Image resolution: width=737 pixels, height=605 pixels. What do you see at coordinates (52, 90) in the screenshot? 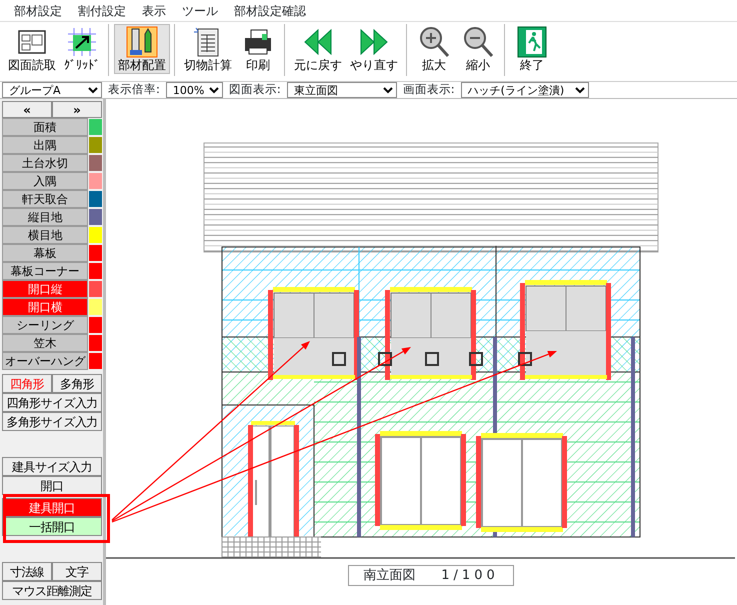
I see `dropdown: グループA` at bounding box center [52, 90].